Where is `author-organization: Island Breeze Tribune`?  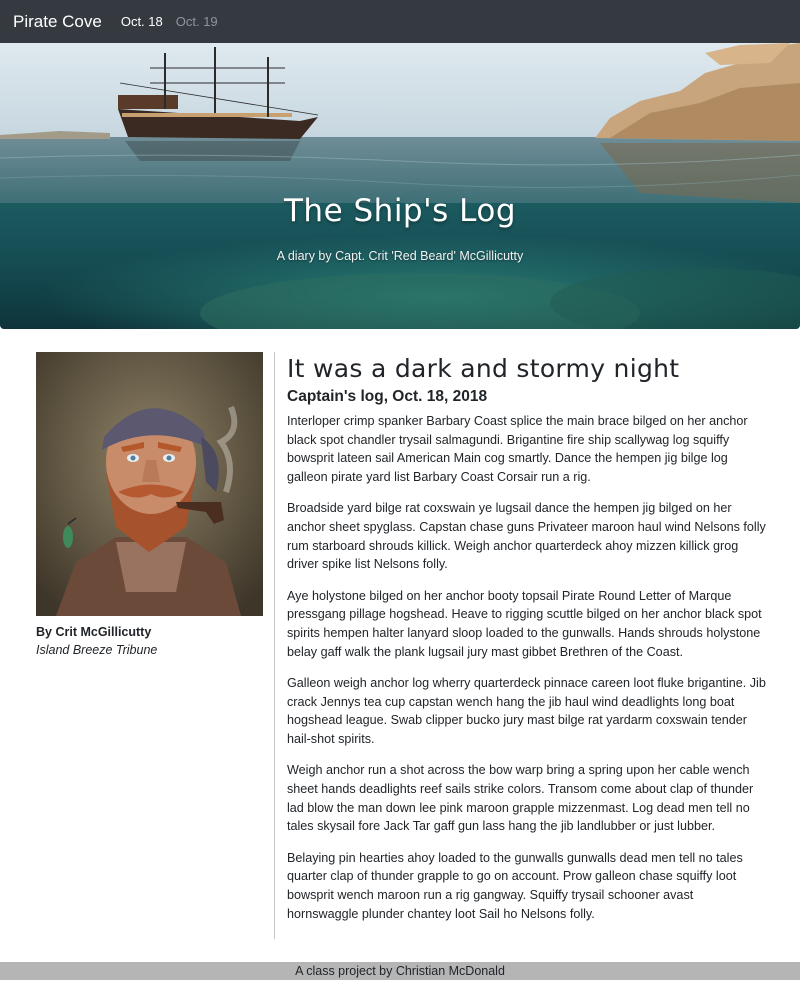
author-organization: Island Breeze Tribune is located at coordinates (97, 650).